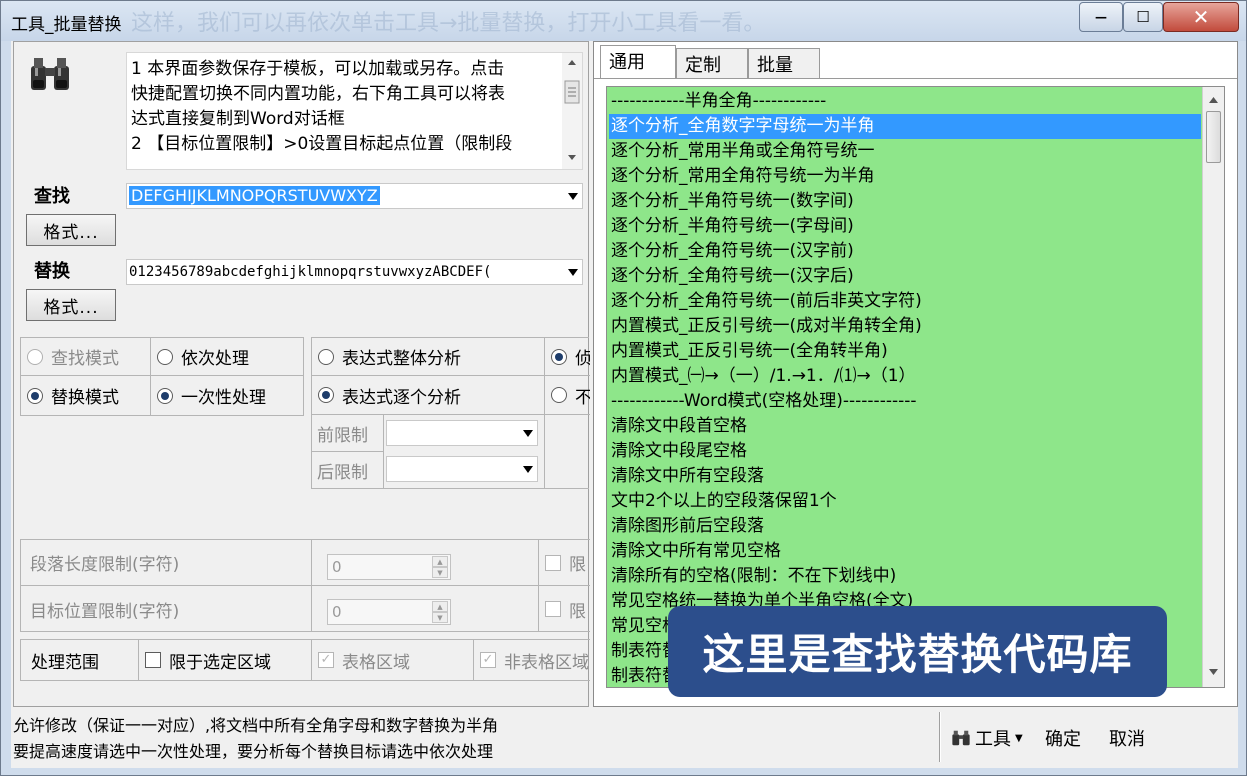 The image size is (1247, 776). Describe the element at coordinates (905, 376) in the screenshot. I see `list-item: 内置模式_㈠→（一）/1.→1．/⑴→（1）` at that location.